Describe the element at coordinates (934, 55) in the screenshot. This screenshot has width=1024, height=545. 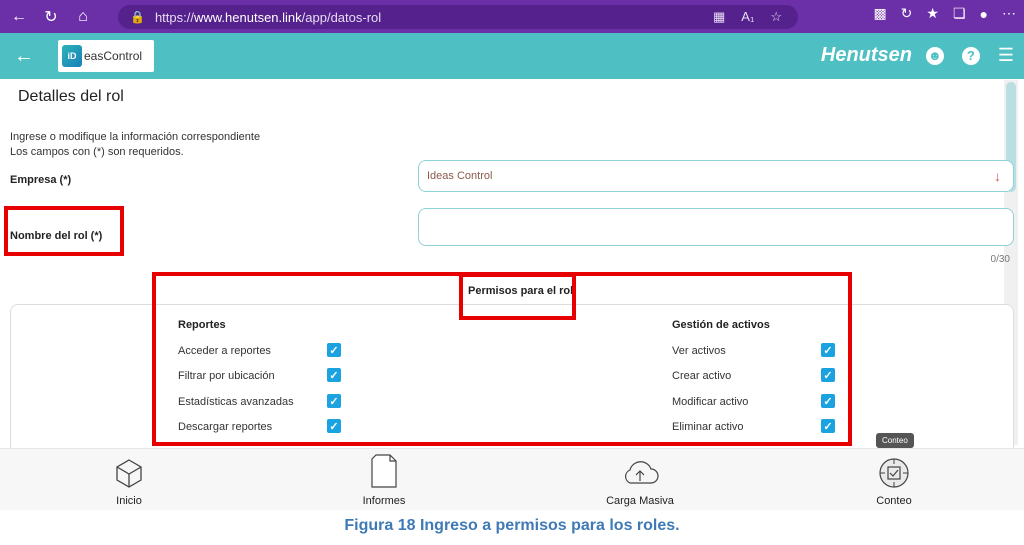
I see `user-account-icon: ☻` at that location.